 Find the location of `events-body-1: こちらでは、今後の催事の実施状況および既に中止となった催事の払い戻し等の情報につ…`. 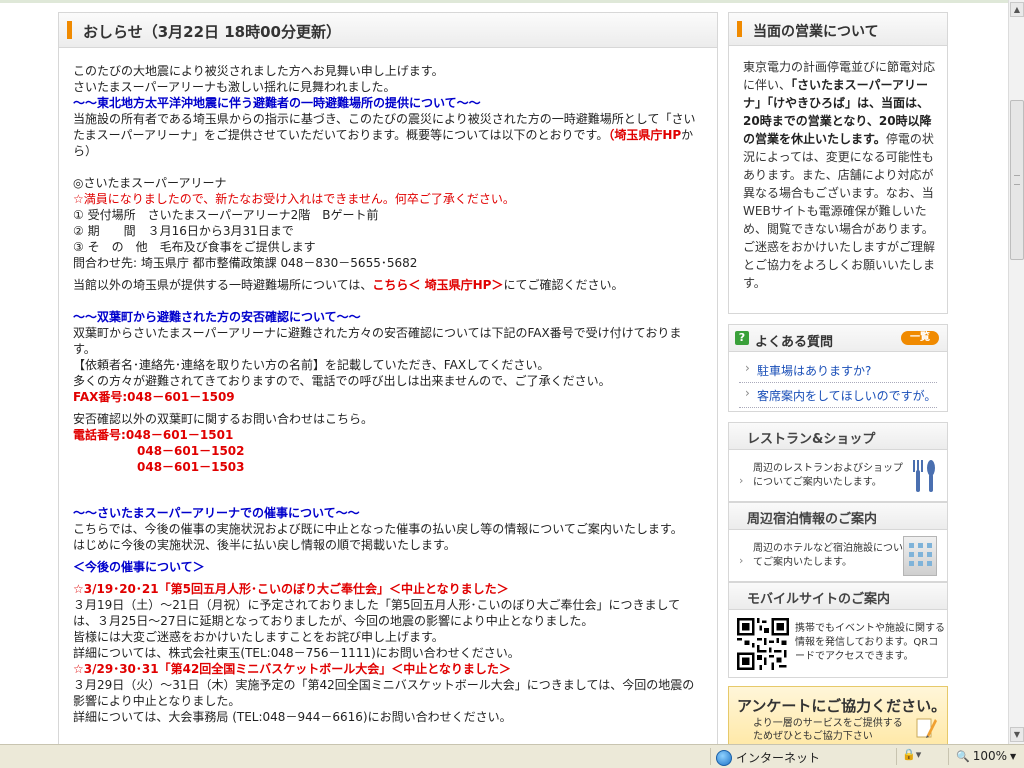

events-body-1: こちらでは、今後の催事の実施状況および既に中止となった催事の払い戻し等の情報につ… is located at coordinates (378, 529).